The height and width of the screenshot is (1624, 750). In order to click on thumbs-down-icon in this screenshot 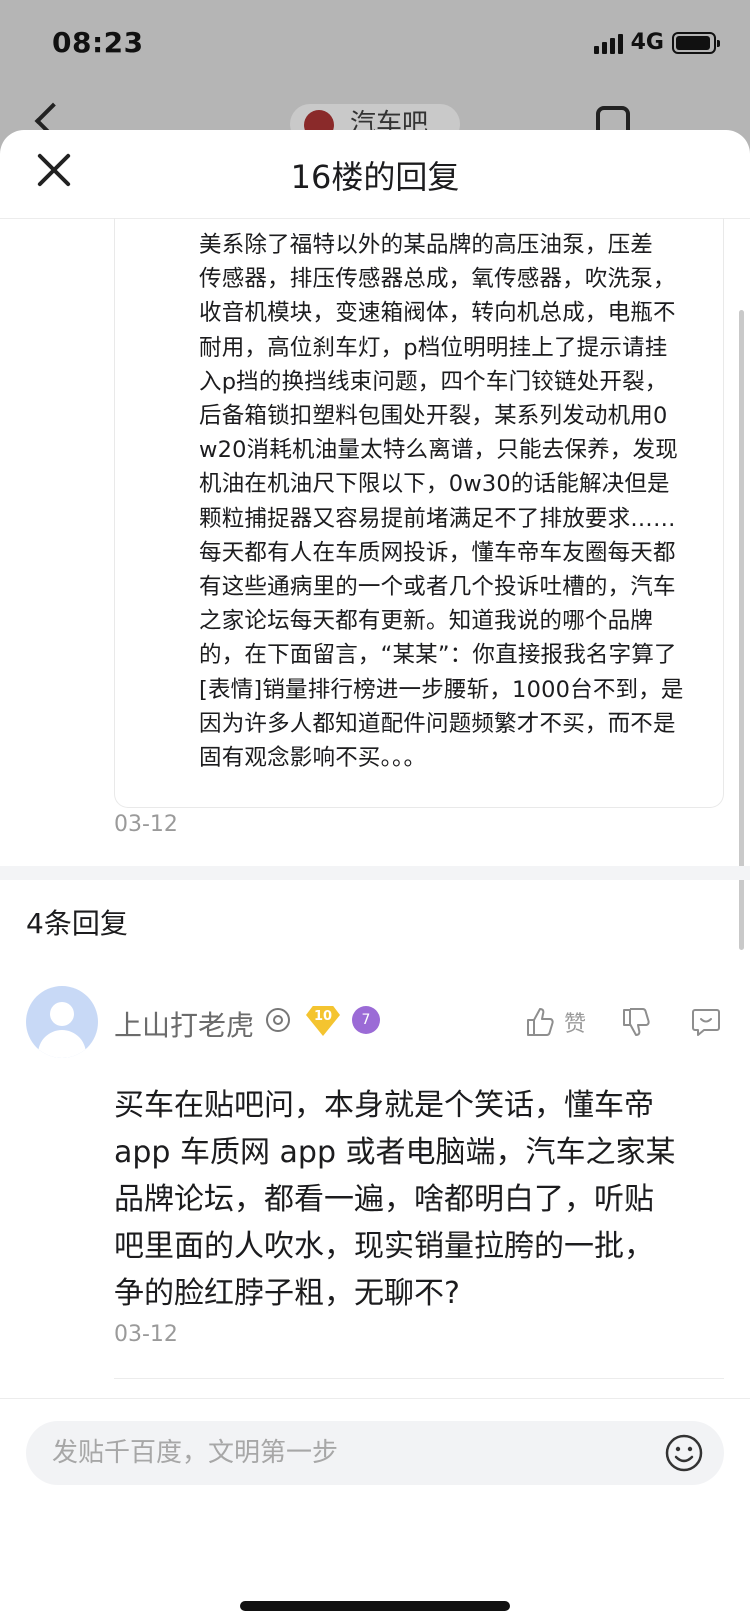, I will do `click(636, 1022)`.